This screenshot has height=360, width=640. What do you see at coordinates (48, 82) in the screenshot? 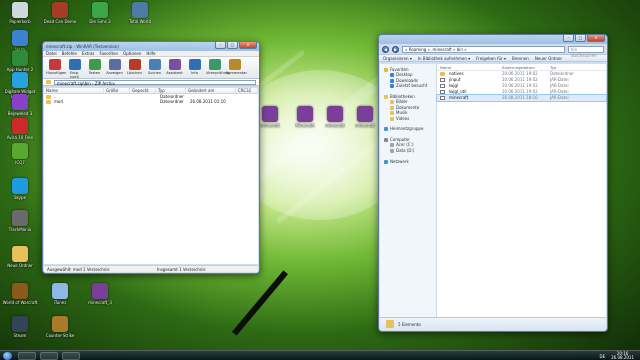
I see `up-folder-icon` at bounding box center [48, 82].